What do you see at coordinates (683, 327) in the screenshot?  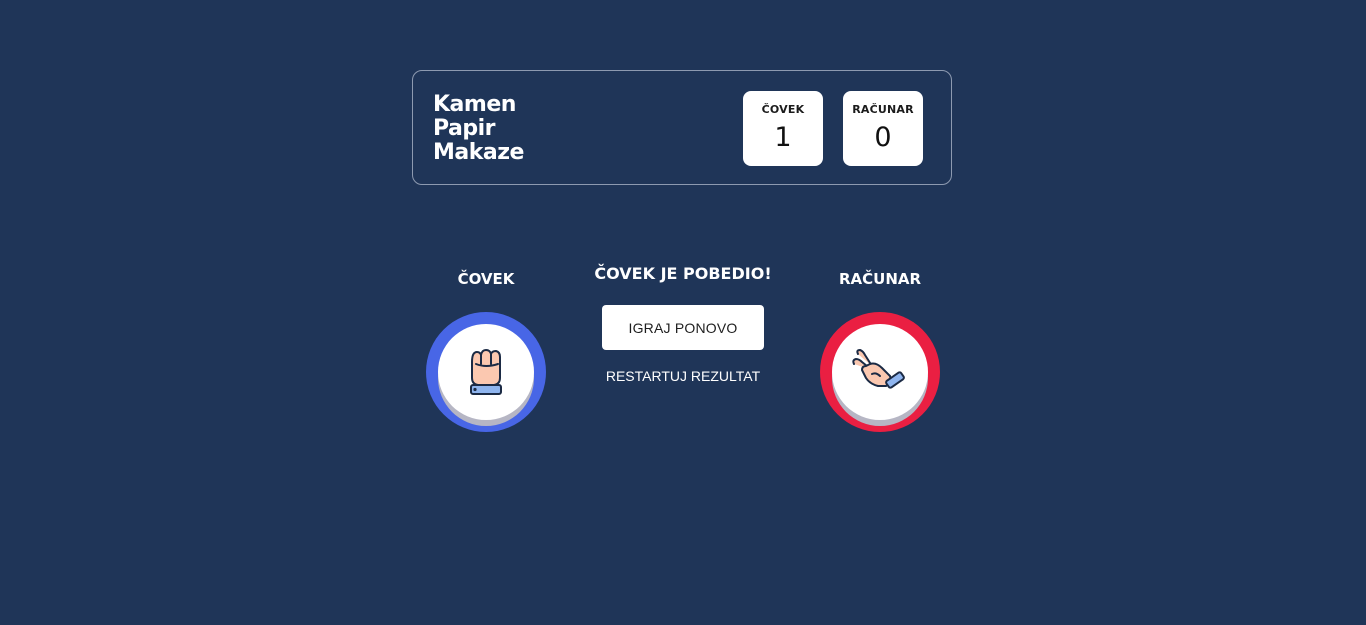 I see `play-again-button: IGRAJ PONOVO` at bounding box center [683, 327].